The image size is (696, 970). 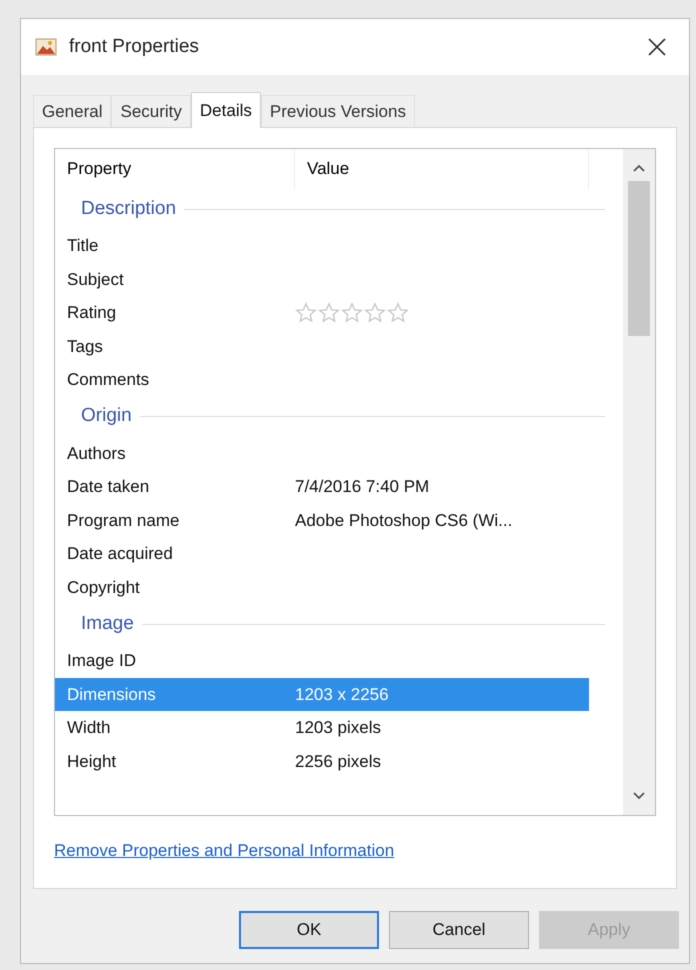 What do you see at coordinates (459, 930) in the screenshot?
I see `dialog-button: Cancel` at bounding box center [459, 930].